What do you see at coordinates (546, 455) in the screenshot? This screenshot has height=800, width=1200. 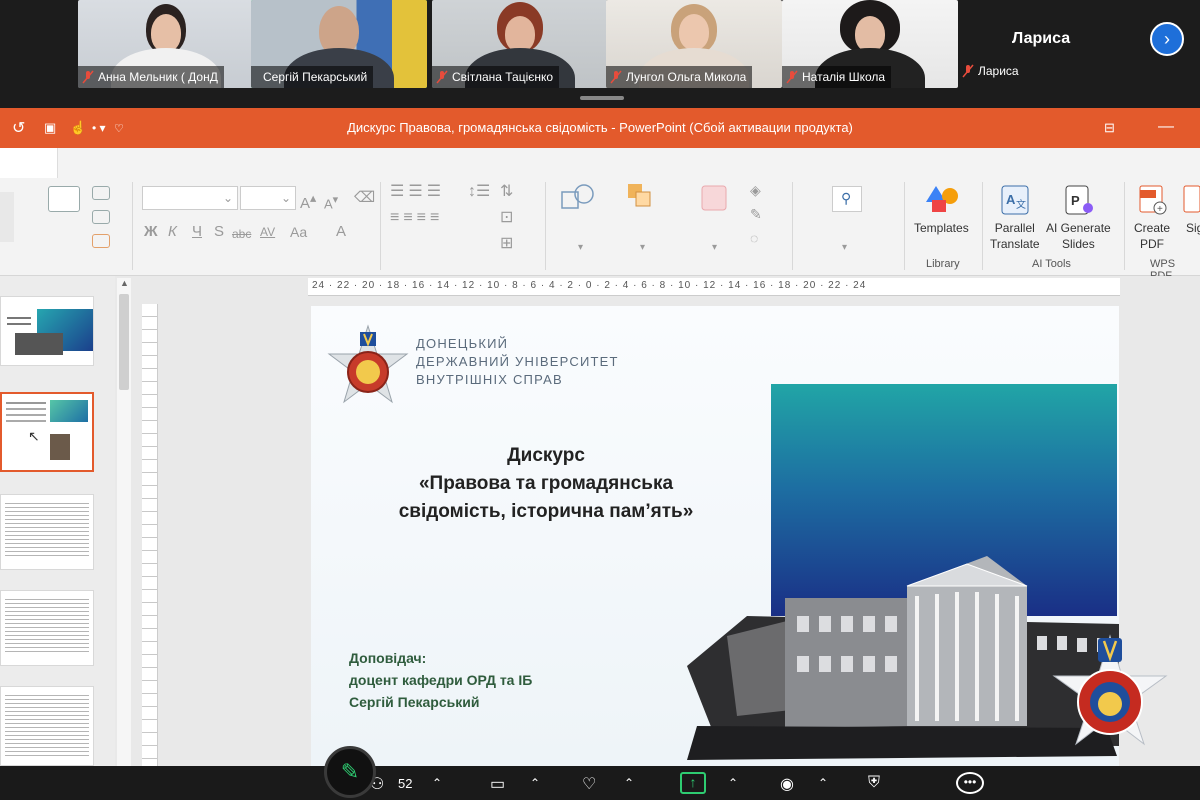 I see `slide-title-line-1: Дискурс` at bounding box center [546, 455].